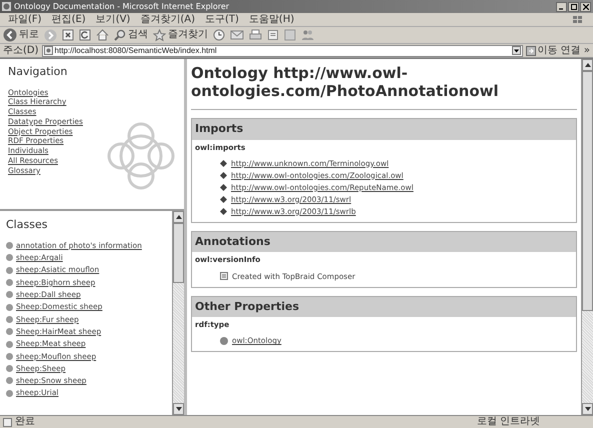 Image resolution: width=593 pixels, height=428 pixels. I want to click on search-icon, so click(120, 35).